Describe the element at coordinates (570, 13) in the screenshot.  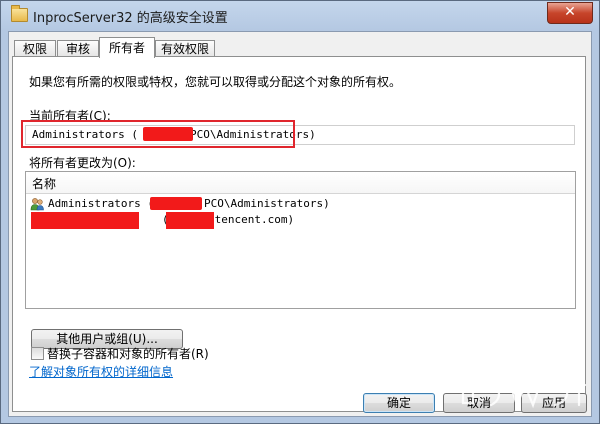
I see `close-button: ✕` at that location.